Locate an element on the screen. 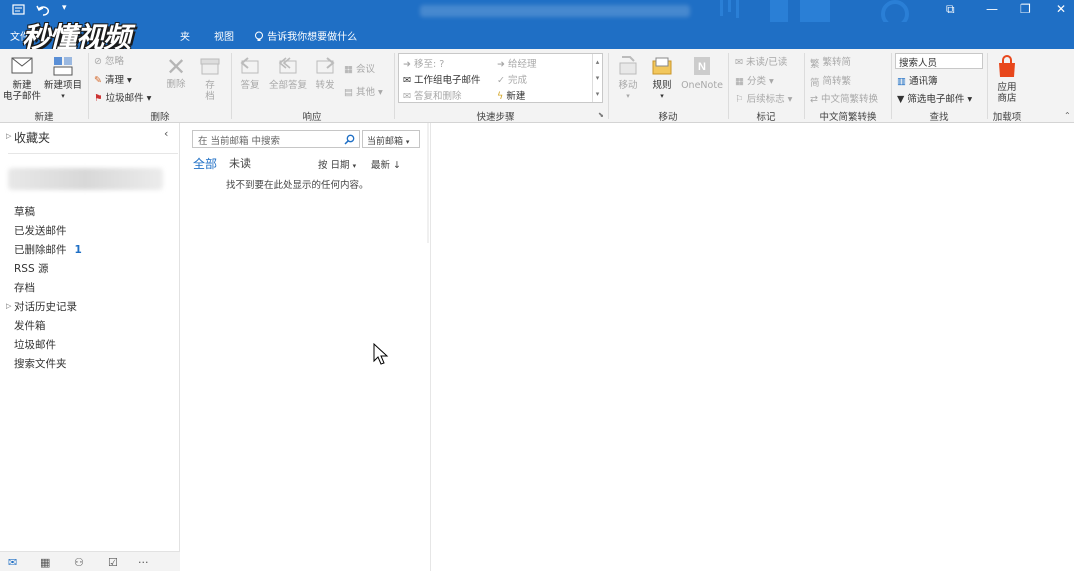 This screenshot has width=1074, height=571. folder-conversation-history: 对话历史记录 is located at coordinates (45, 306).